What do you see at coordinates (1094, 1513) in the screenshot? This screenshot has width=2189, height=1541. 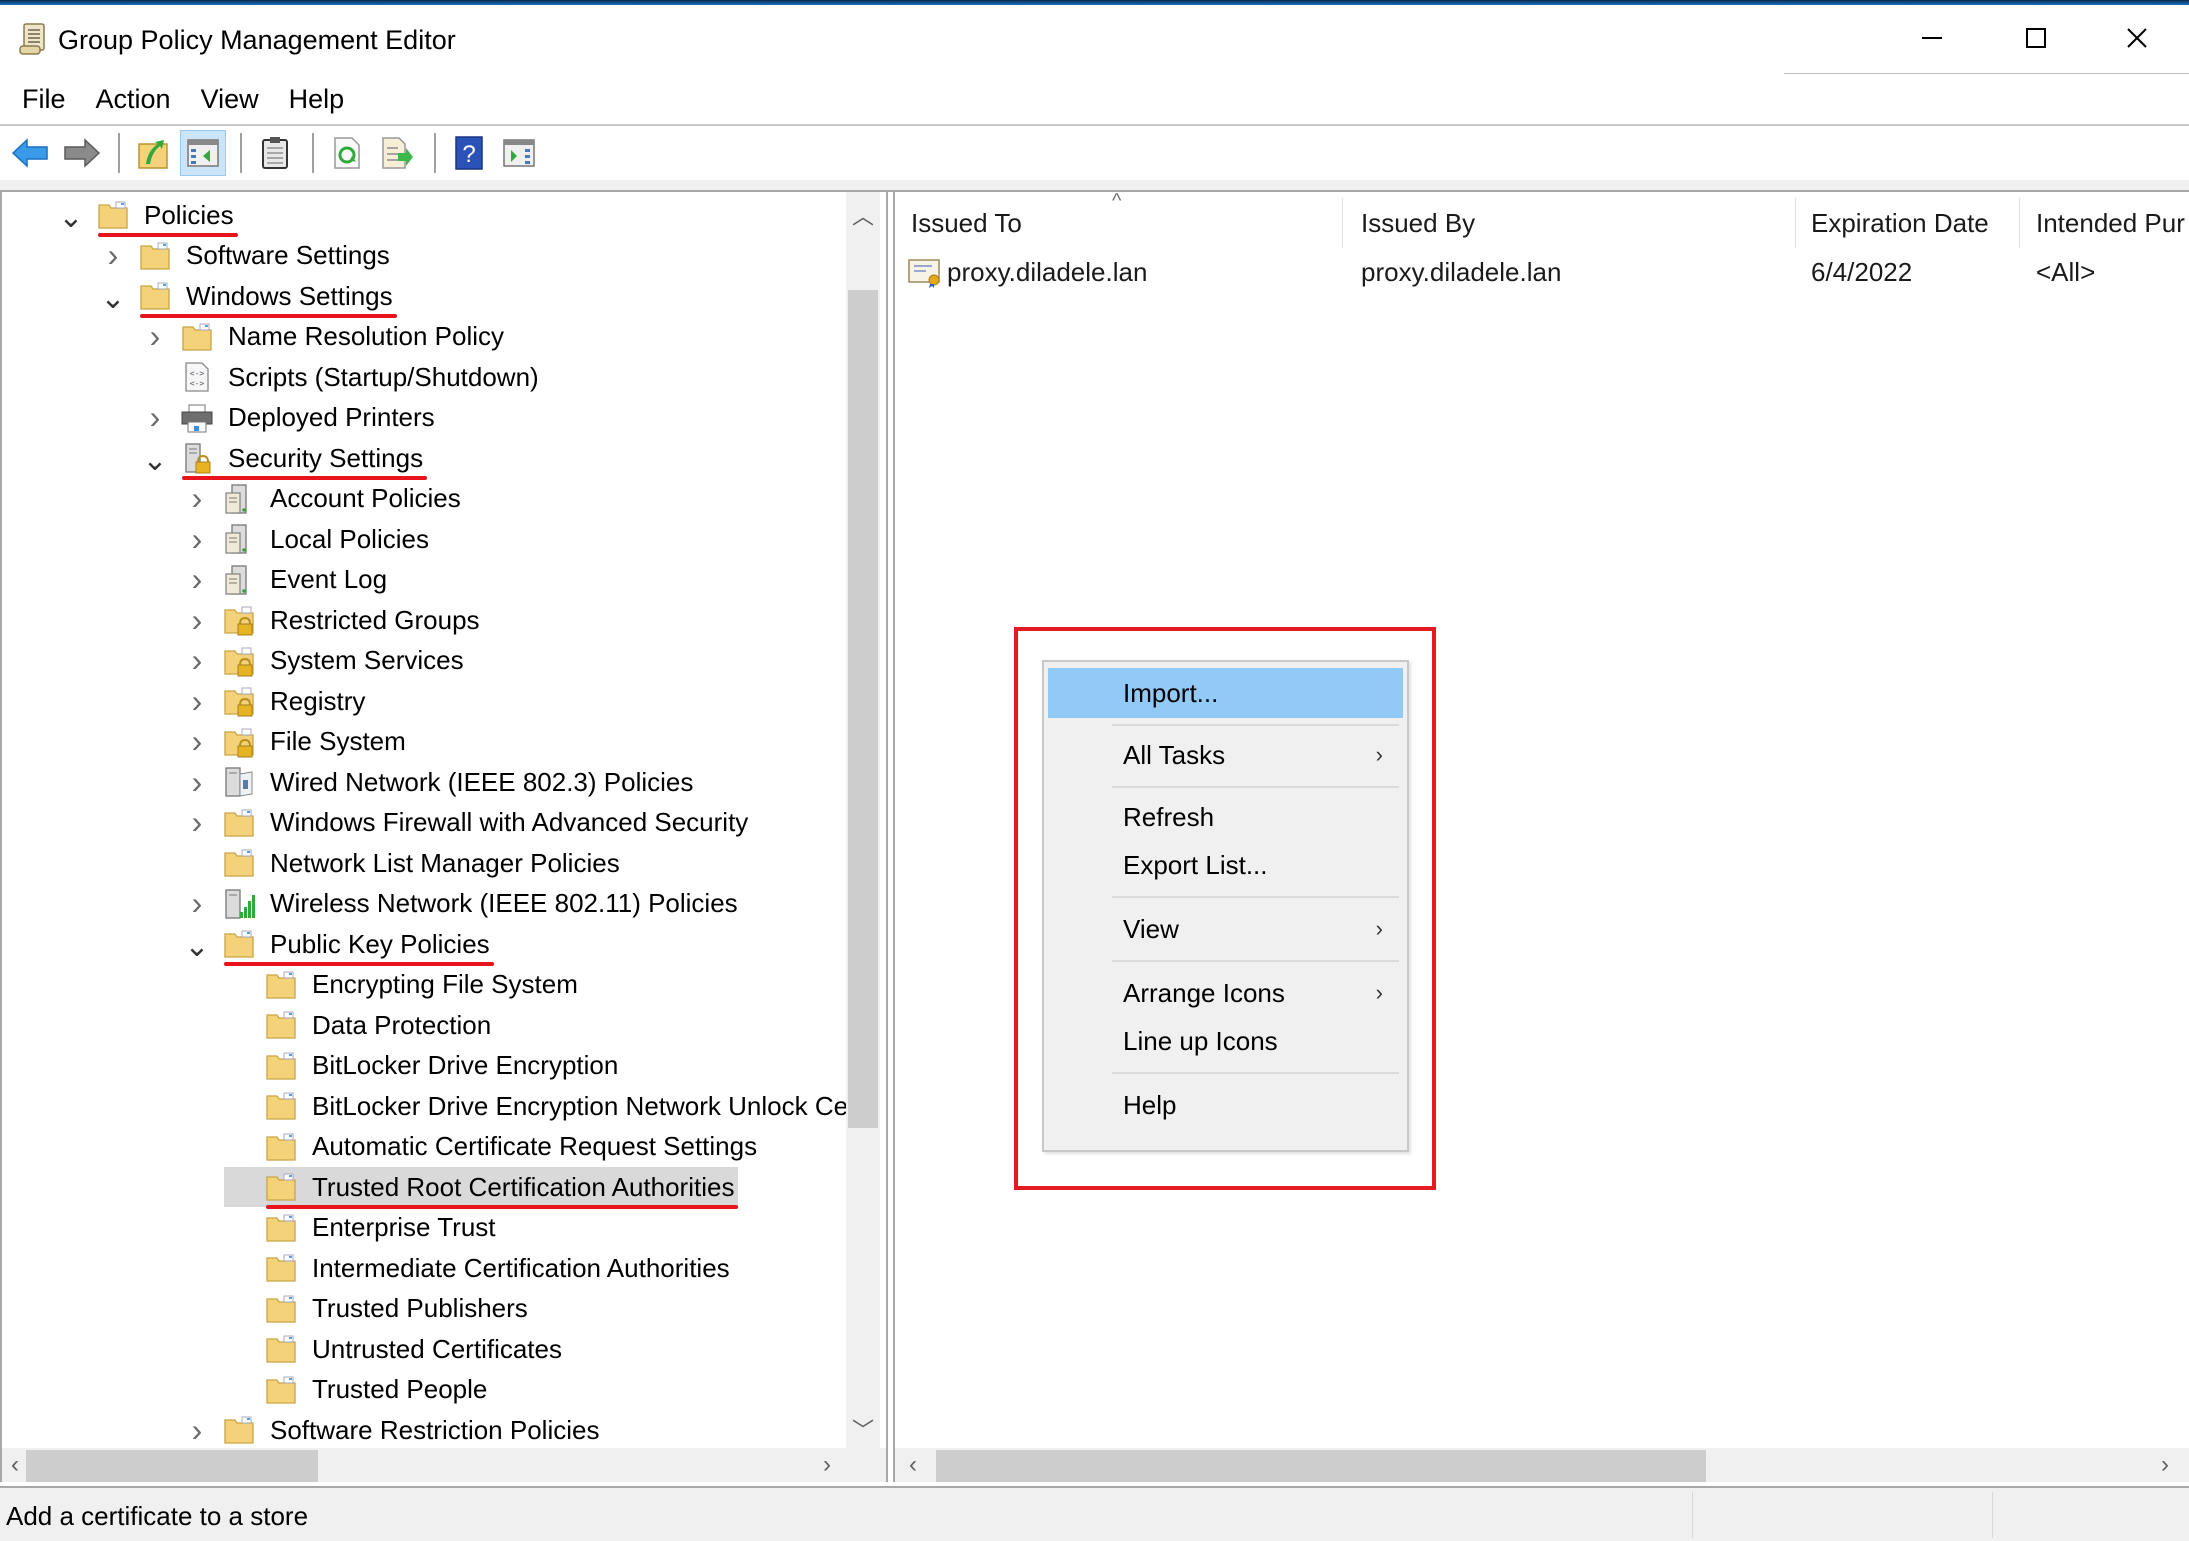 I see `status-bar` at bounding box center [1094, 1513].